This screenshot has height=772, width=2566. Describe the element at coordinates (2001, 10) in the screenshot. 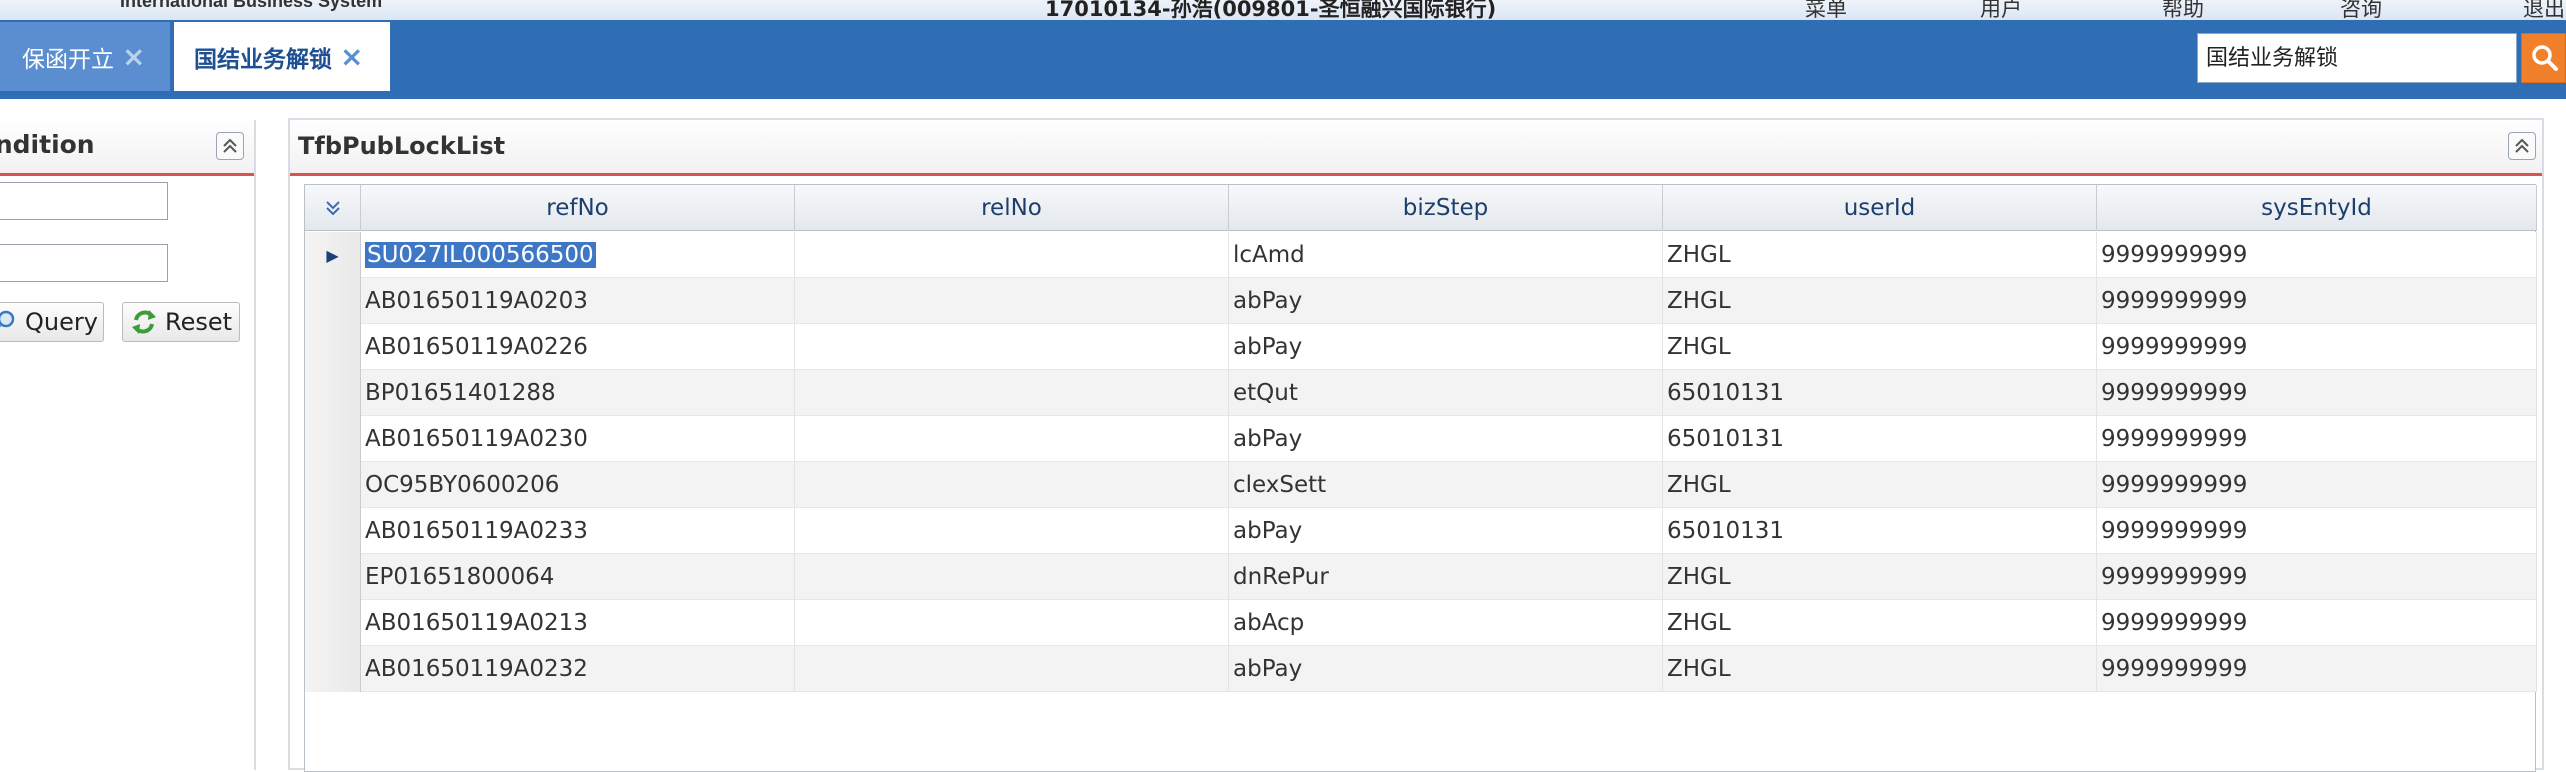

I see `user-link: 用户` at that location.